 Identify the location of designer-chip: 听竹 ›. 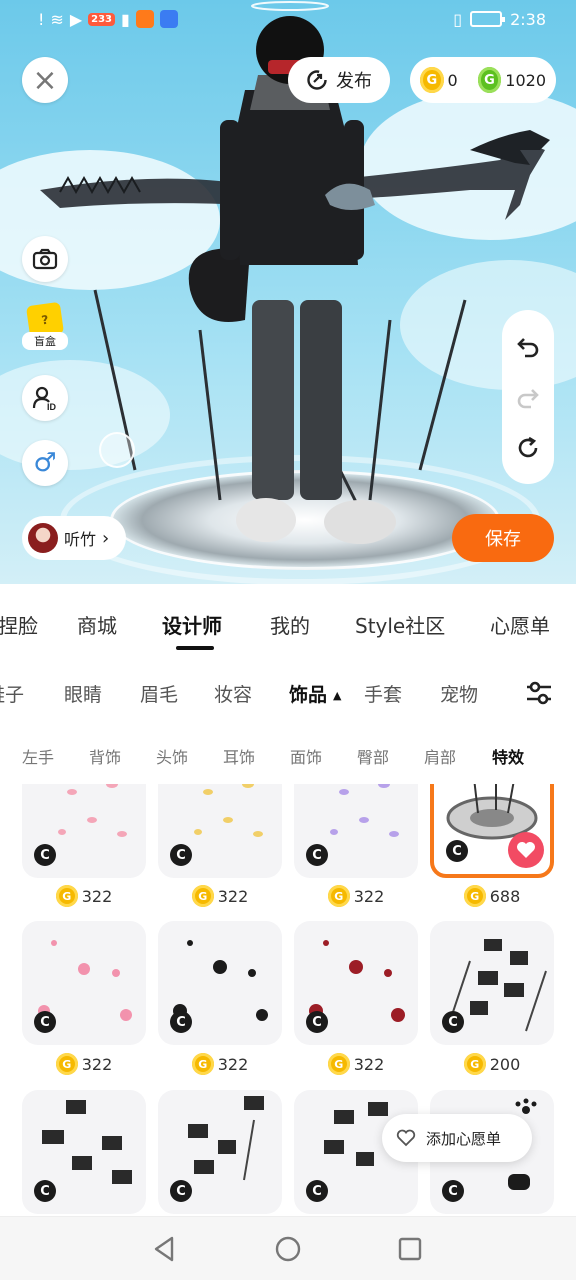
(74, 538).